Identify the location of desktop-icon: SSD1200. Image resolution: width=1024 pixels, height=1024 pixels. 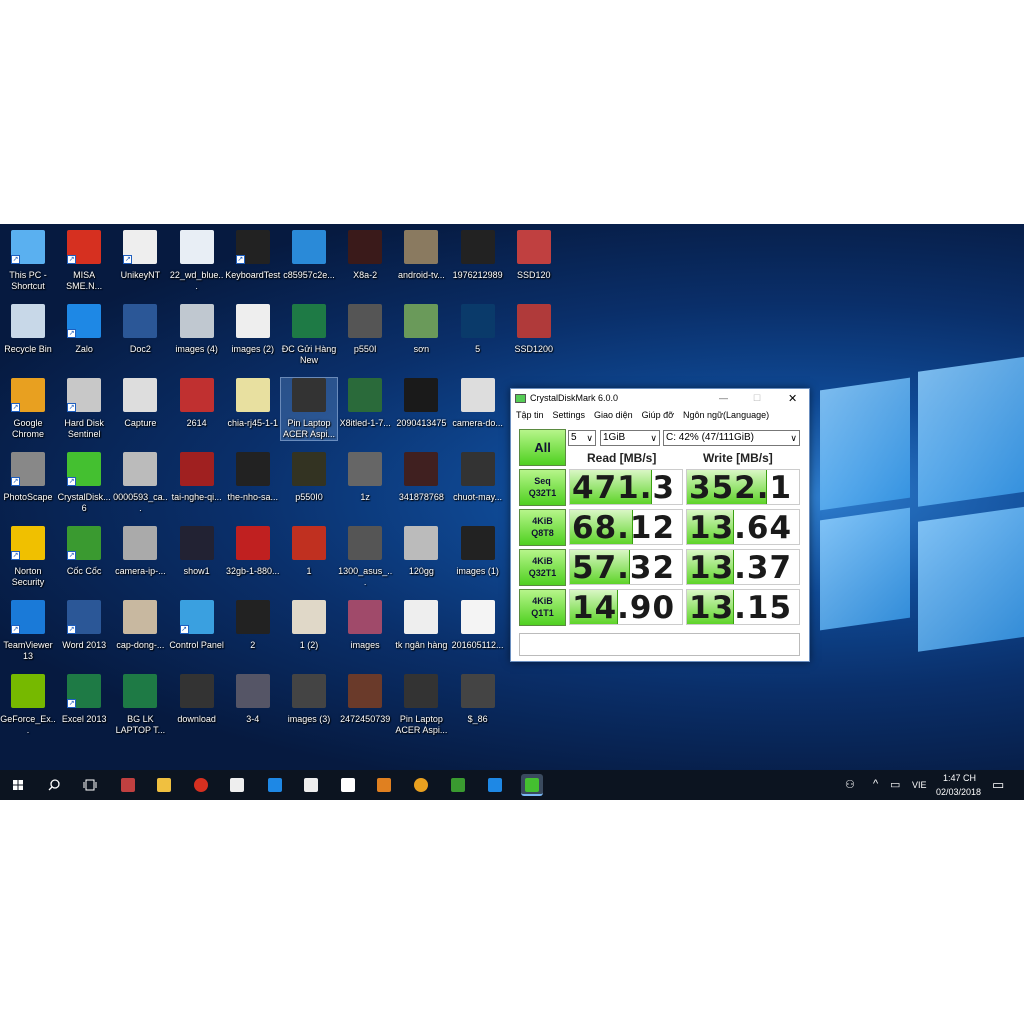
(534, 329).